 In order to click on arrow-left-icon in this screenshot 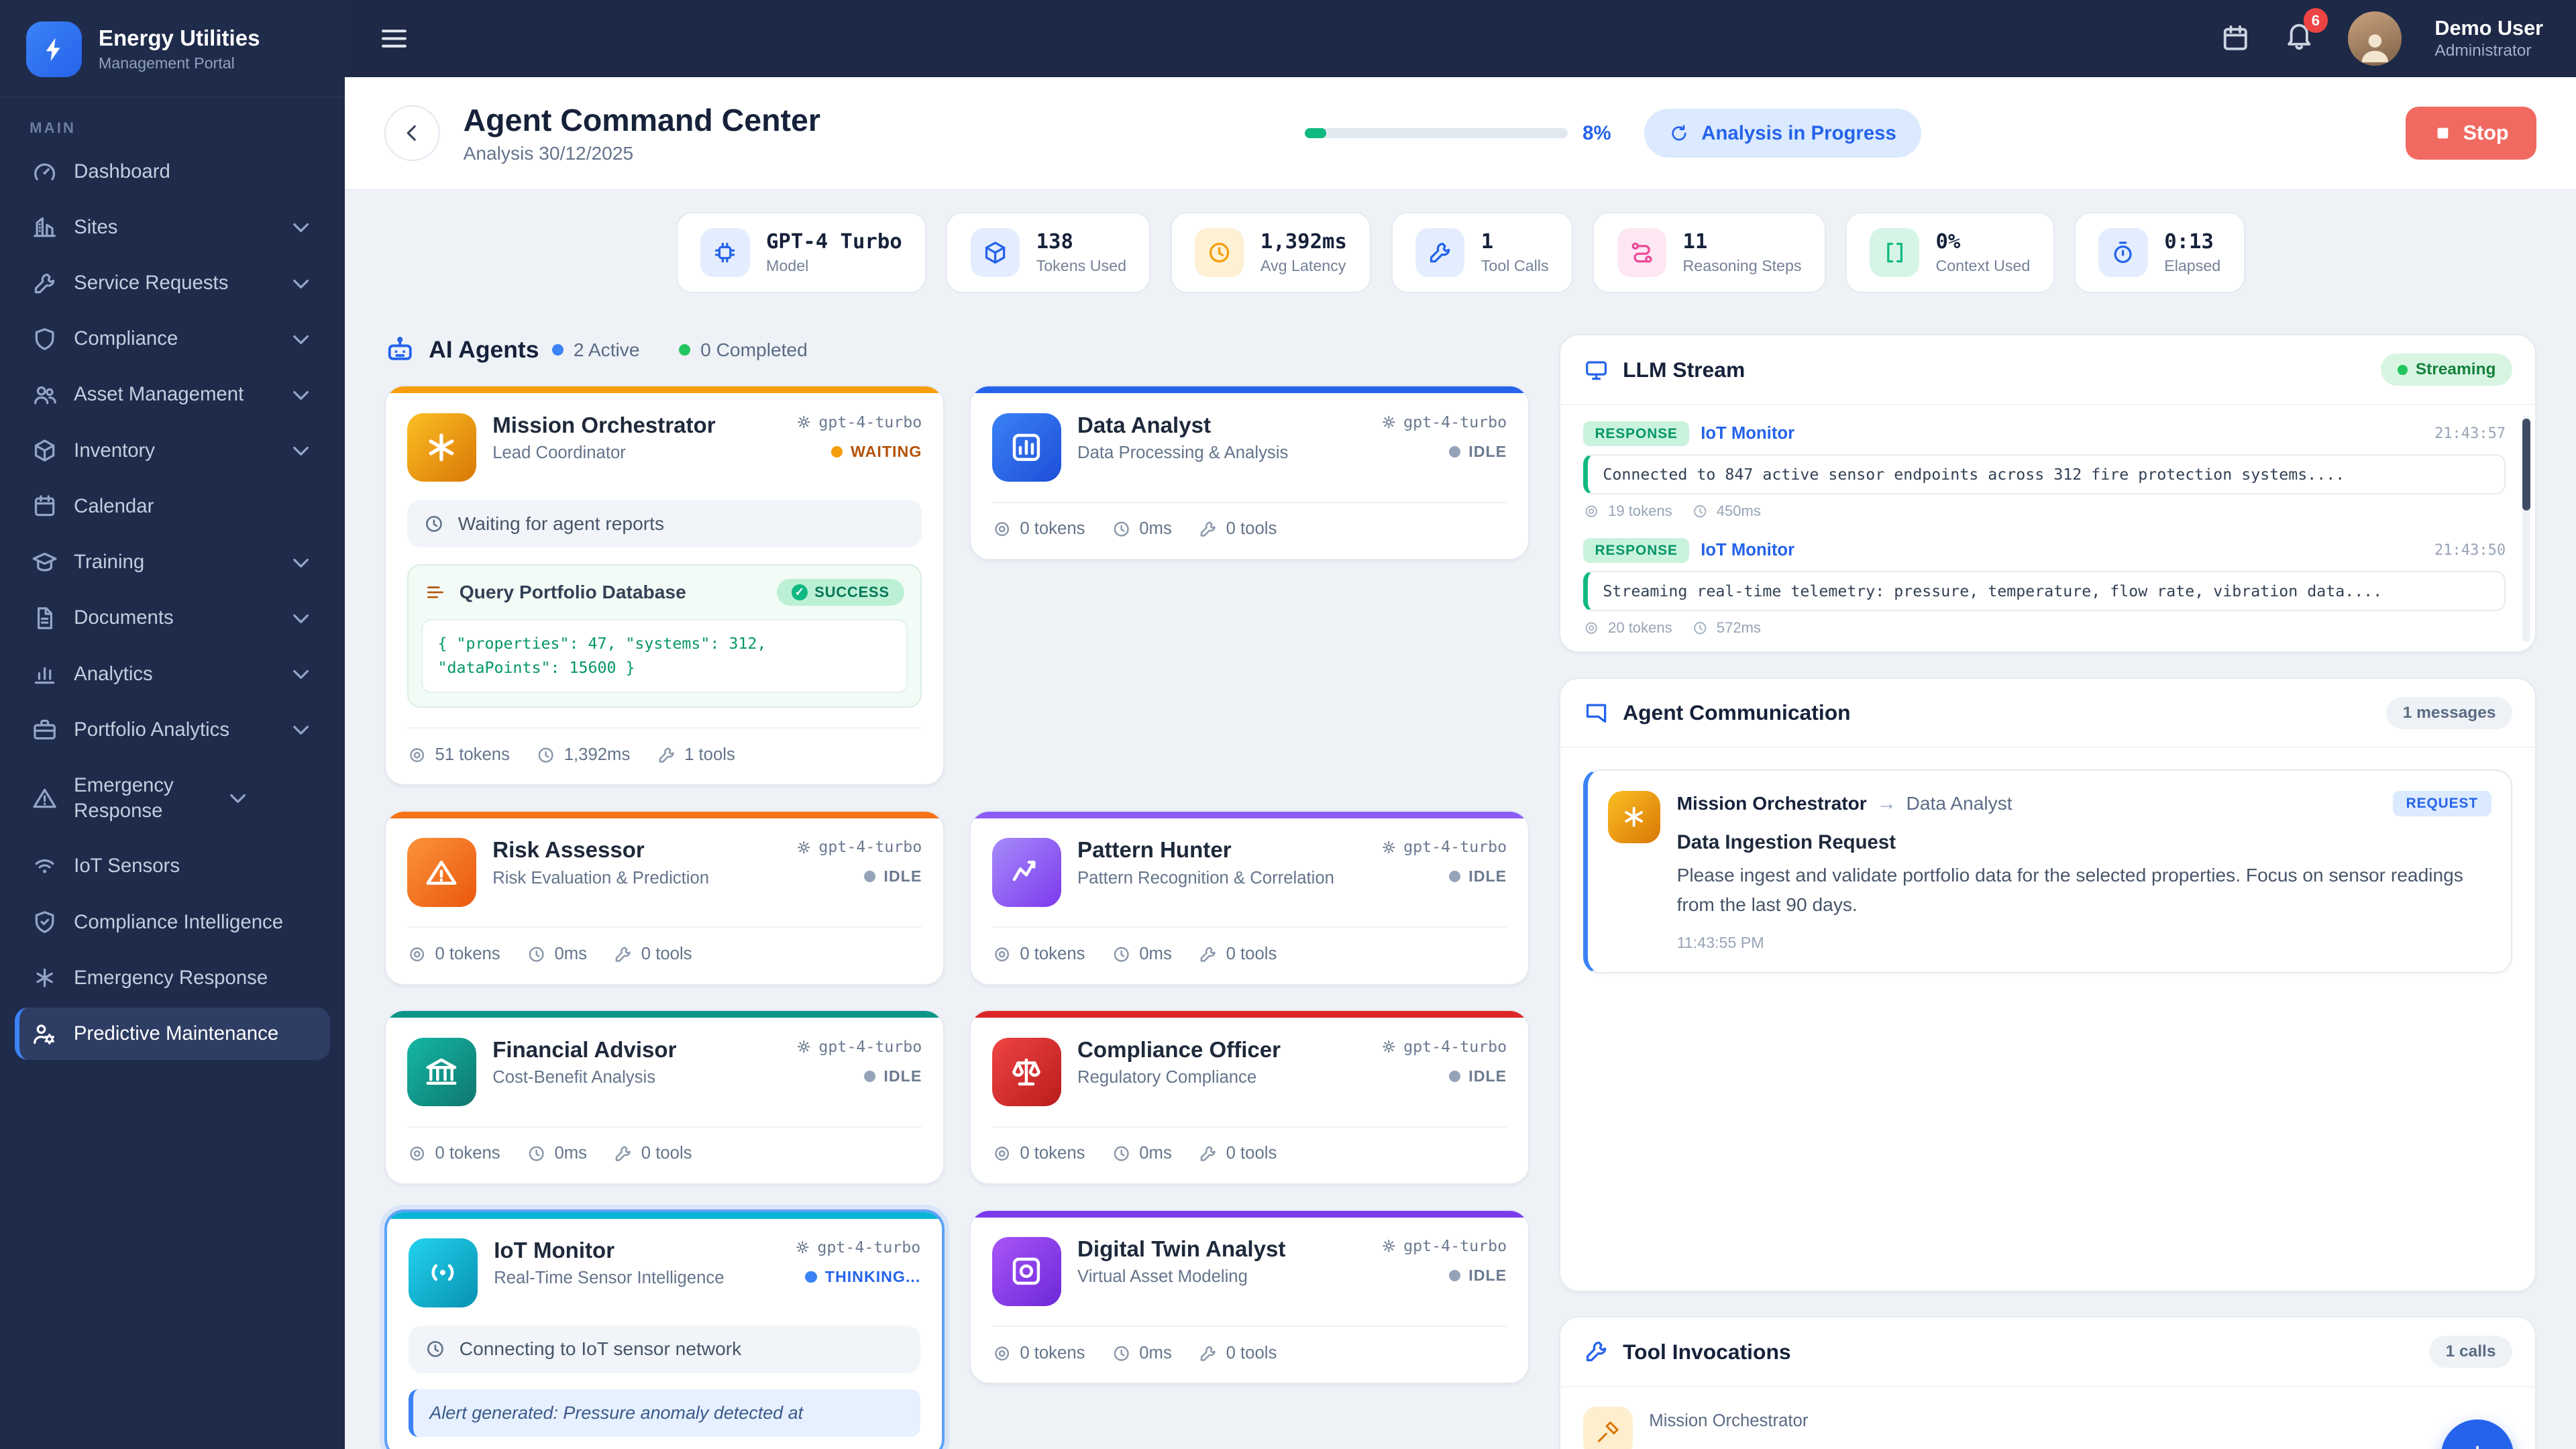, I will do `click(412, 133)`.